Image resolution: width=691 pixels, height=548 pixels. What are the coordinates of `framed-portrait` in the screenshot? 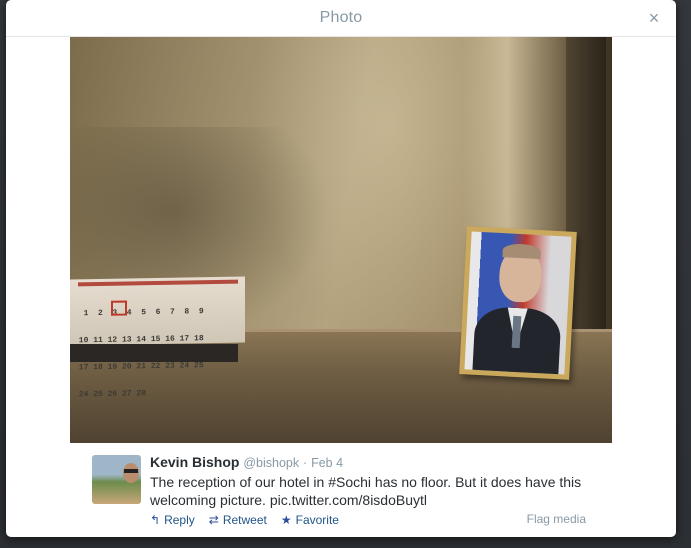 It's located at (518, 303).